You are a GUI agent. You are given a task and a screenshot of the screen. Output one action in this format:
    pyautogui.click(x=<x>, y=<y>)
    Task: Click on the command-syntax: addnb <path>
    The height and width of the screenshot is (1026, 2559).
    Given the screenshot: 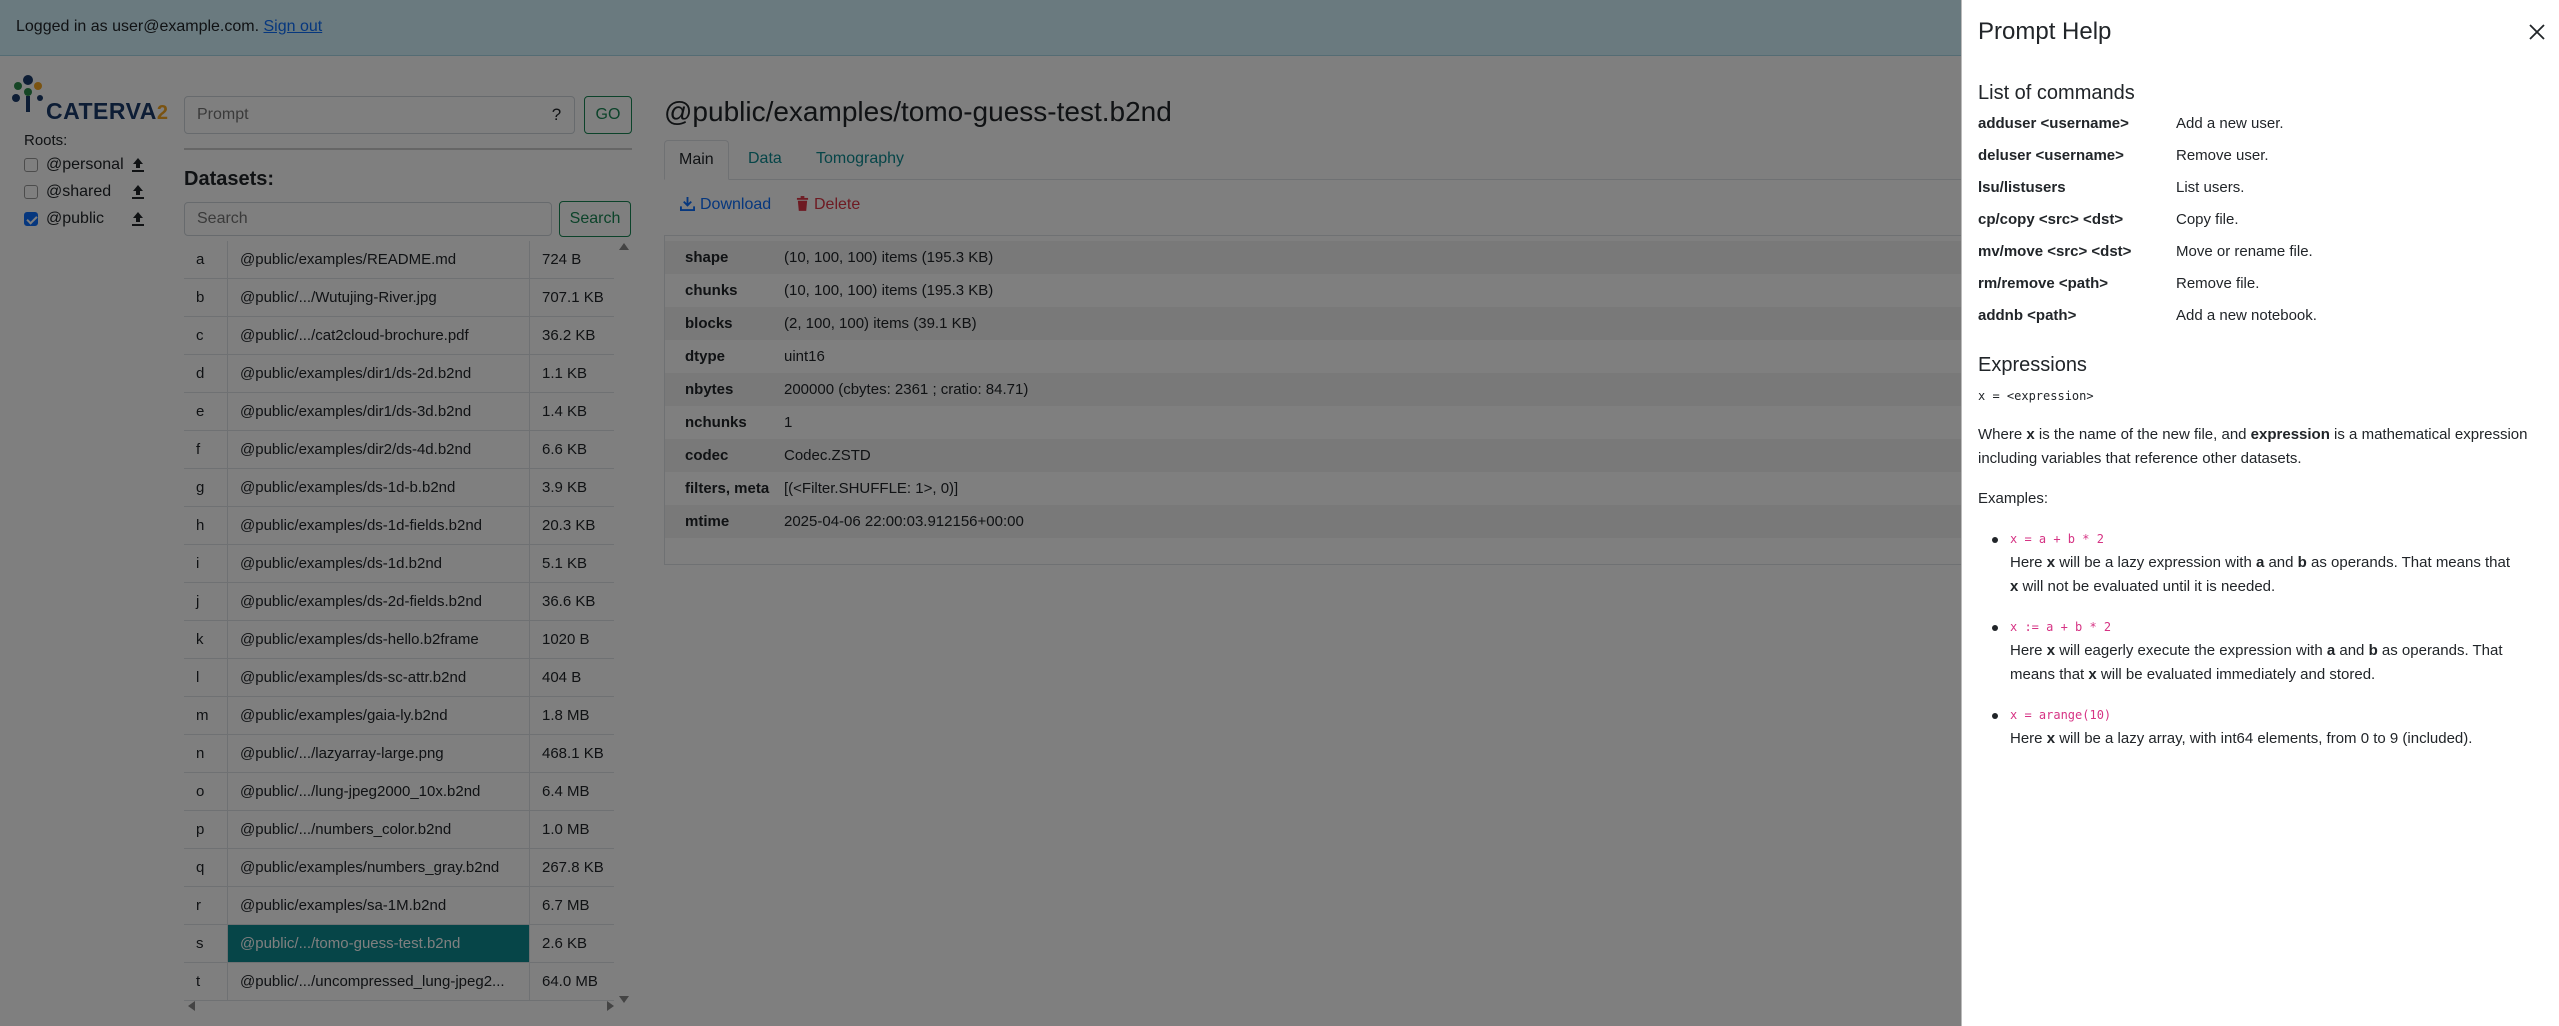 What is the action you would take?
    pyautogui.click(x=2027, y=315)
    